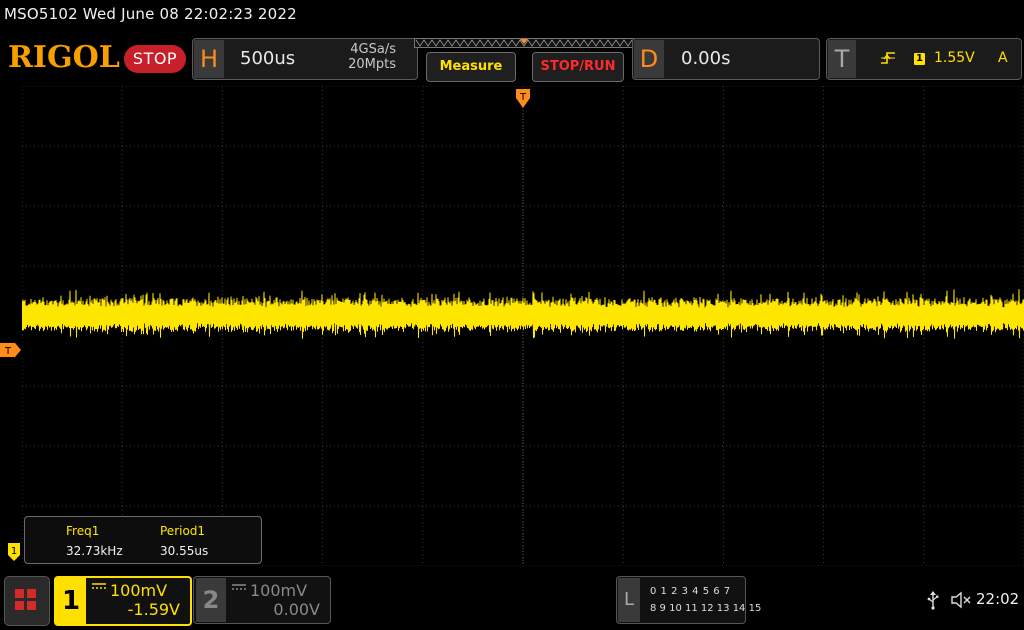 This screenshot has height=630, width=1024. Describe the element at coordinates (690, 591) in the screenshot. I see `logic-channels-low: 0 1 2 3 4 5 6 7` at that location.